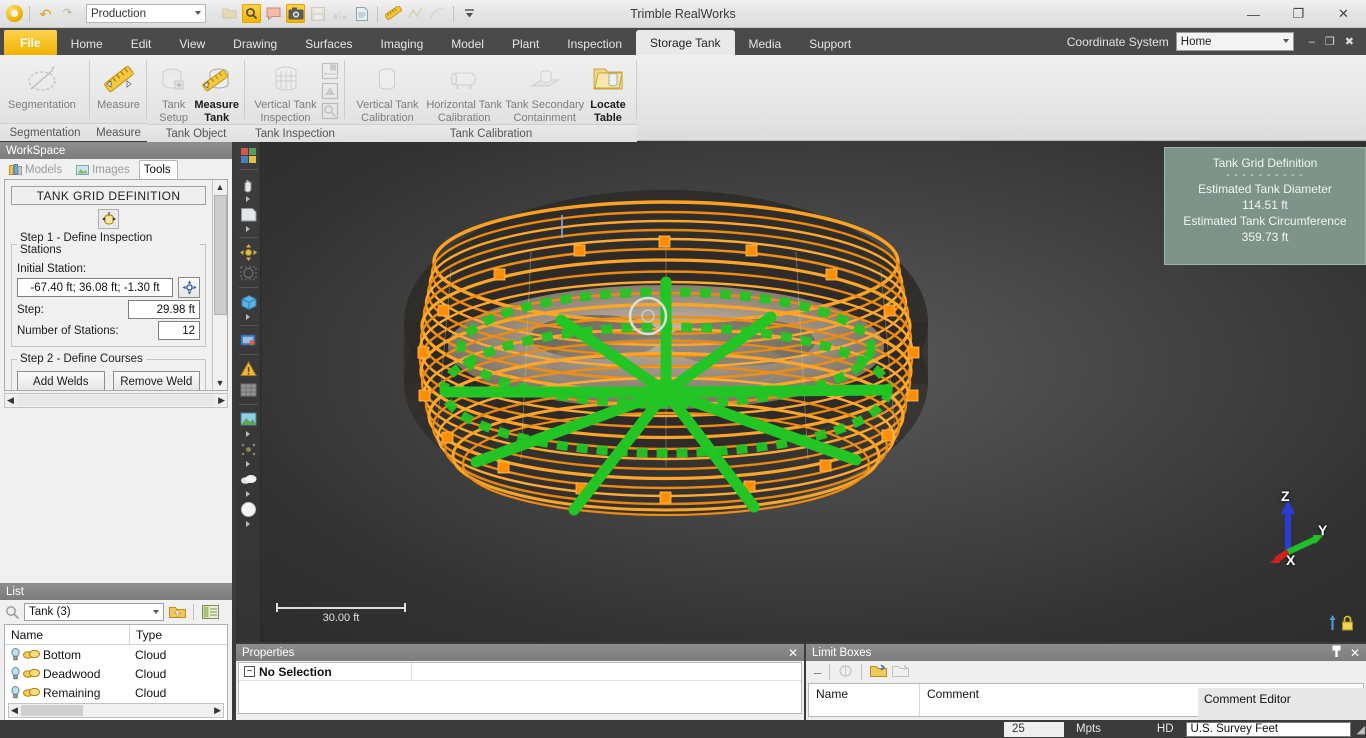  Describe the element at coordinates (467, 43) in the screenshot. I see `tab-model: Model` at that location.